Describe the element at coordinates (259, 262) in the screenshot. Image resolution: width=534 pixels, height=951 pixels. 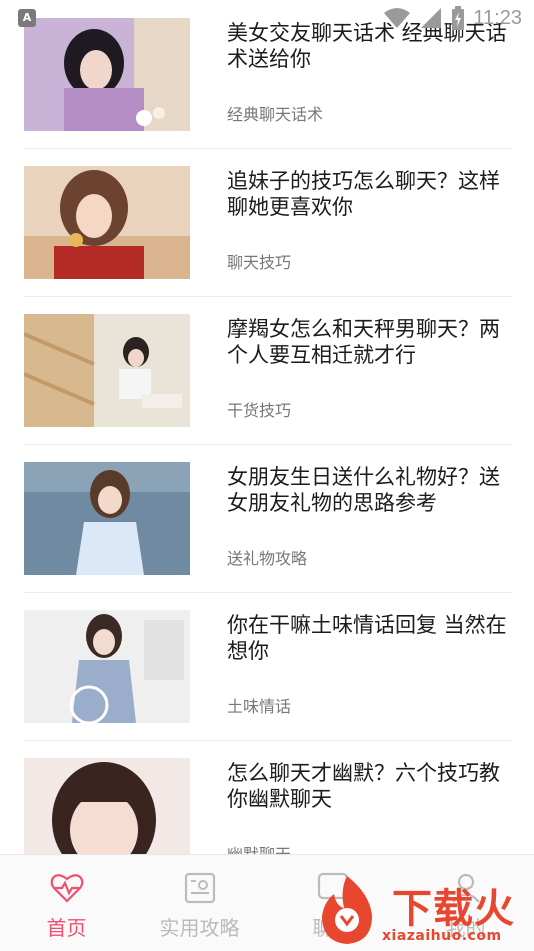
I see `article-category: 聊天技巧` at that location.